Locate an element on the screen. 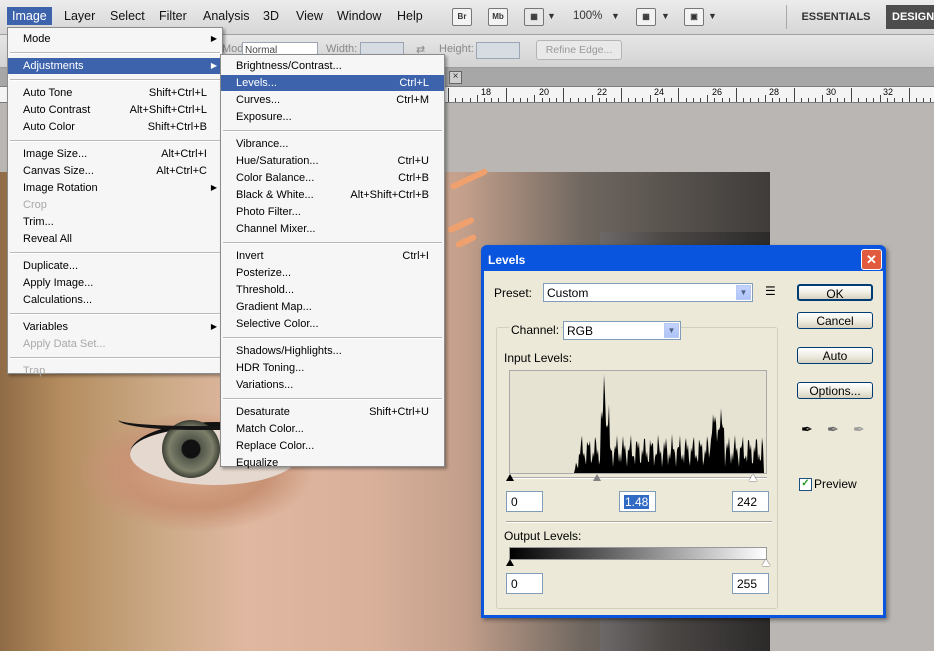 The height and width of the screenshot is (651, 934). screen-icon: ▦ is located at coordinates (534, 17).